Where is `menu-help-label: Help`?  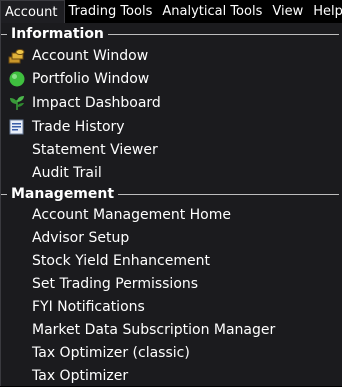 menu-help-label: Help is located at coordinates (327, 11).